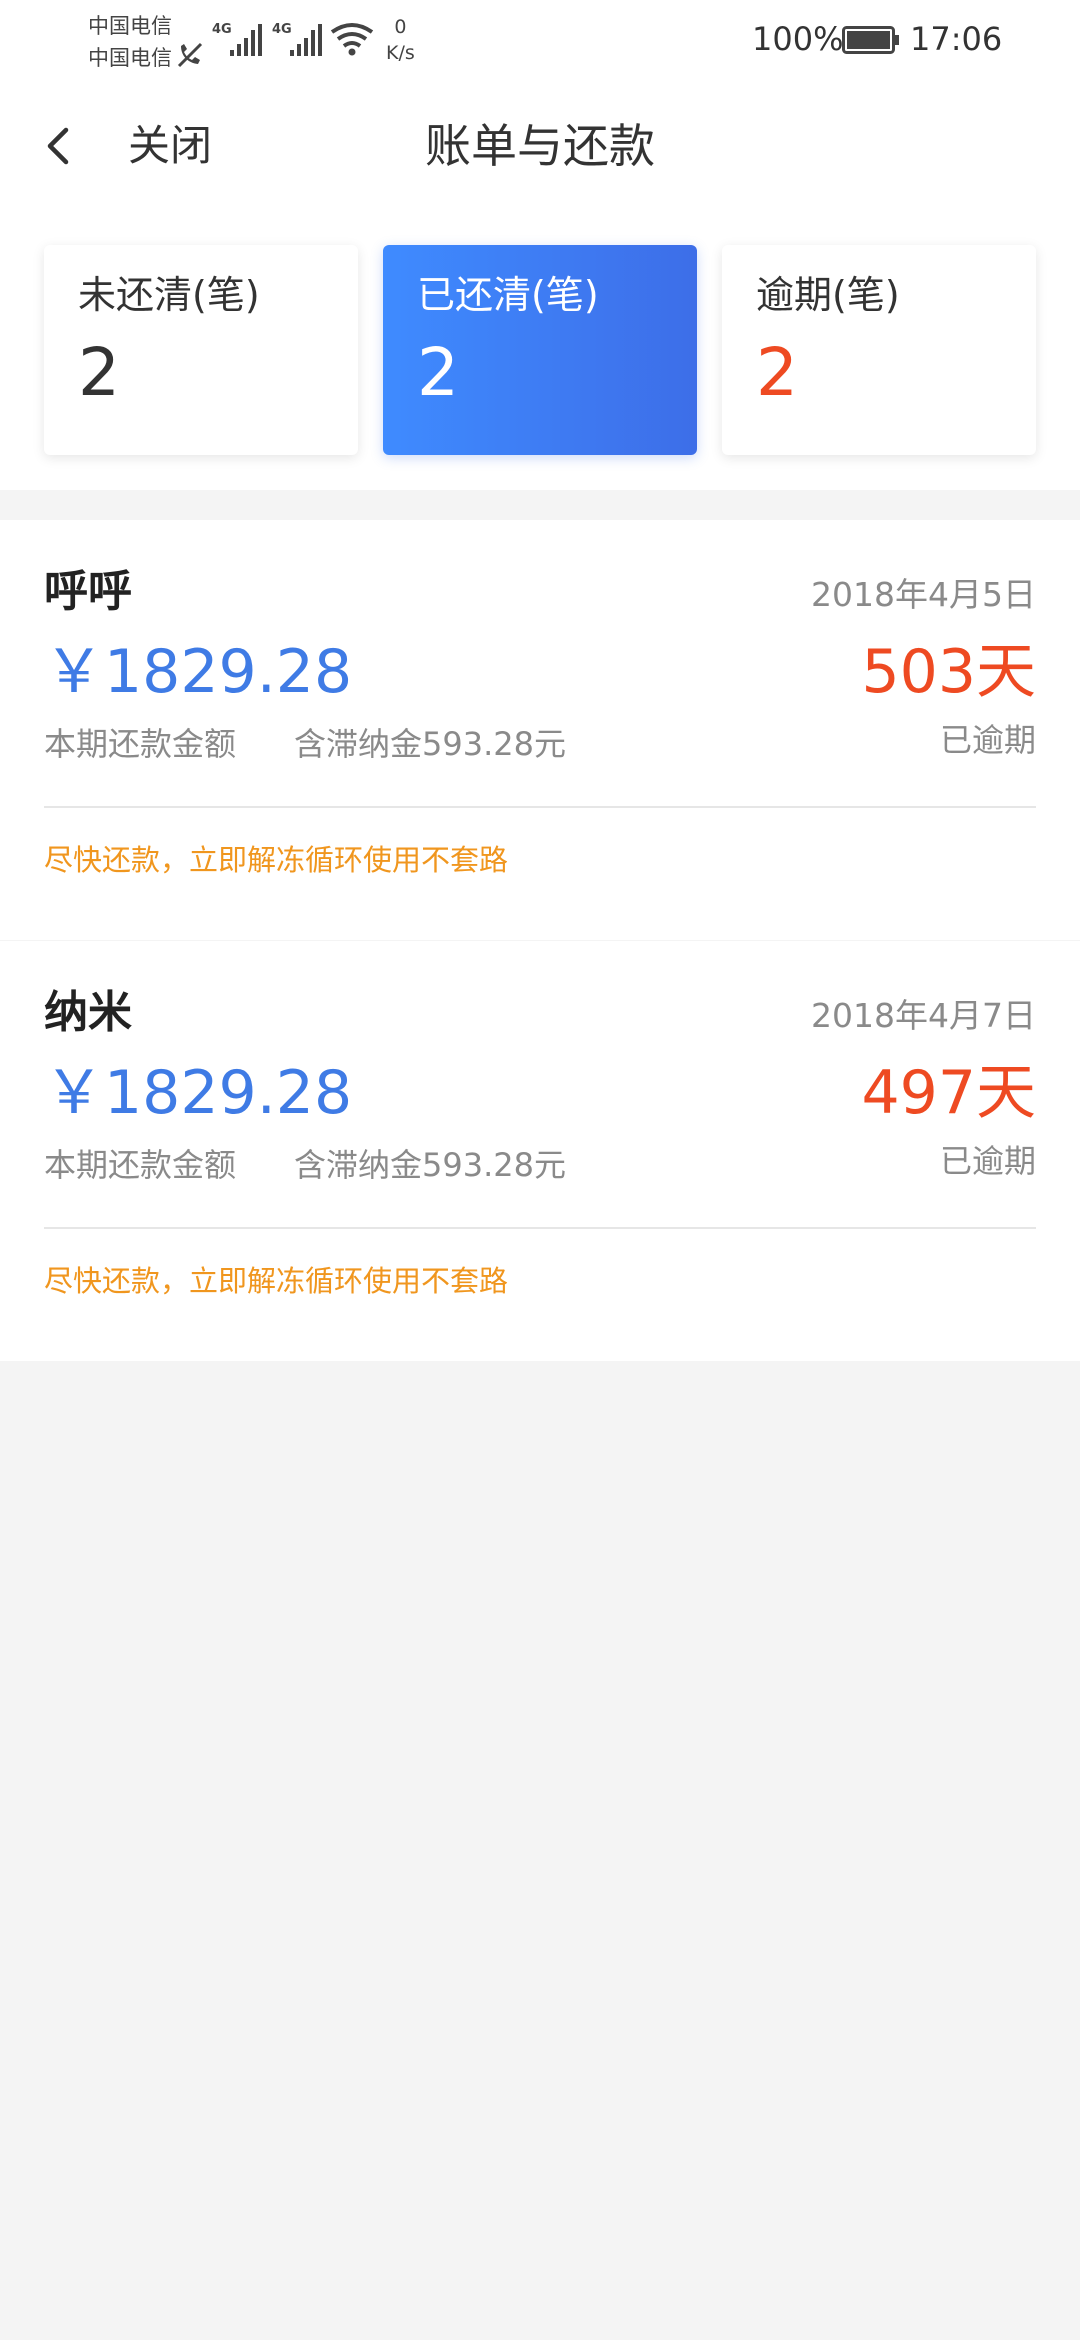 Image resolution: width=1080 pixels, height=2340 pixels. What do you see at coordinates (99, 372) in the screenshot?
I see `tab-unpaid-count: 2` at bounding box center [99, 372].